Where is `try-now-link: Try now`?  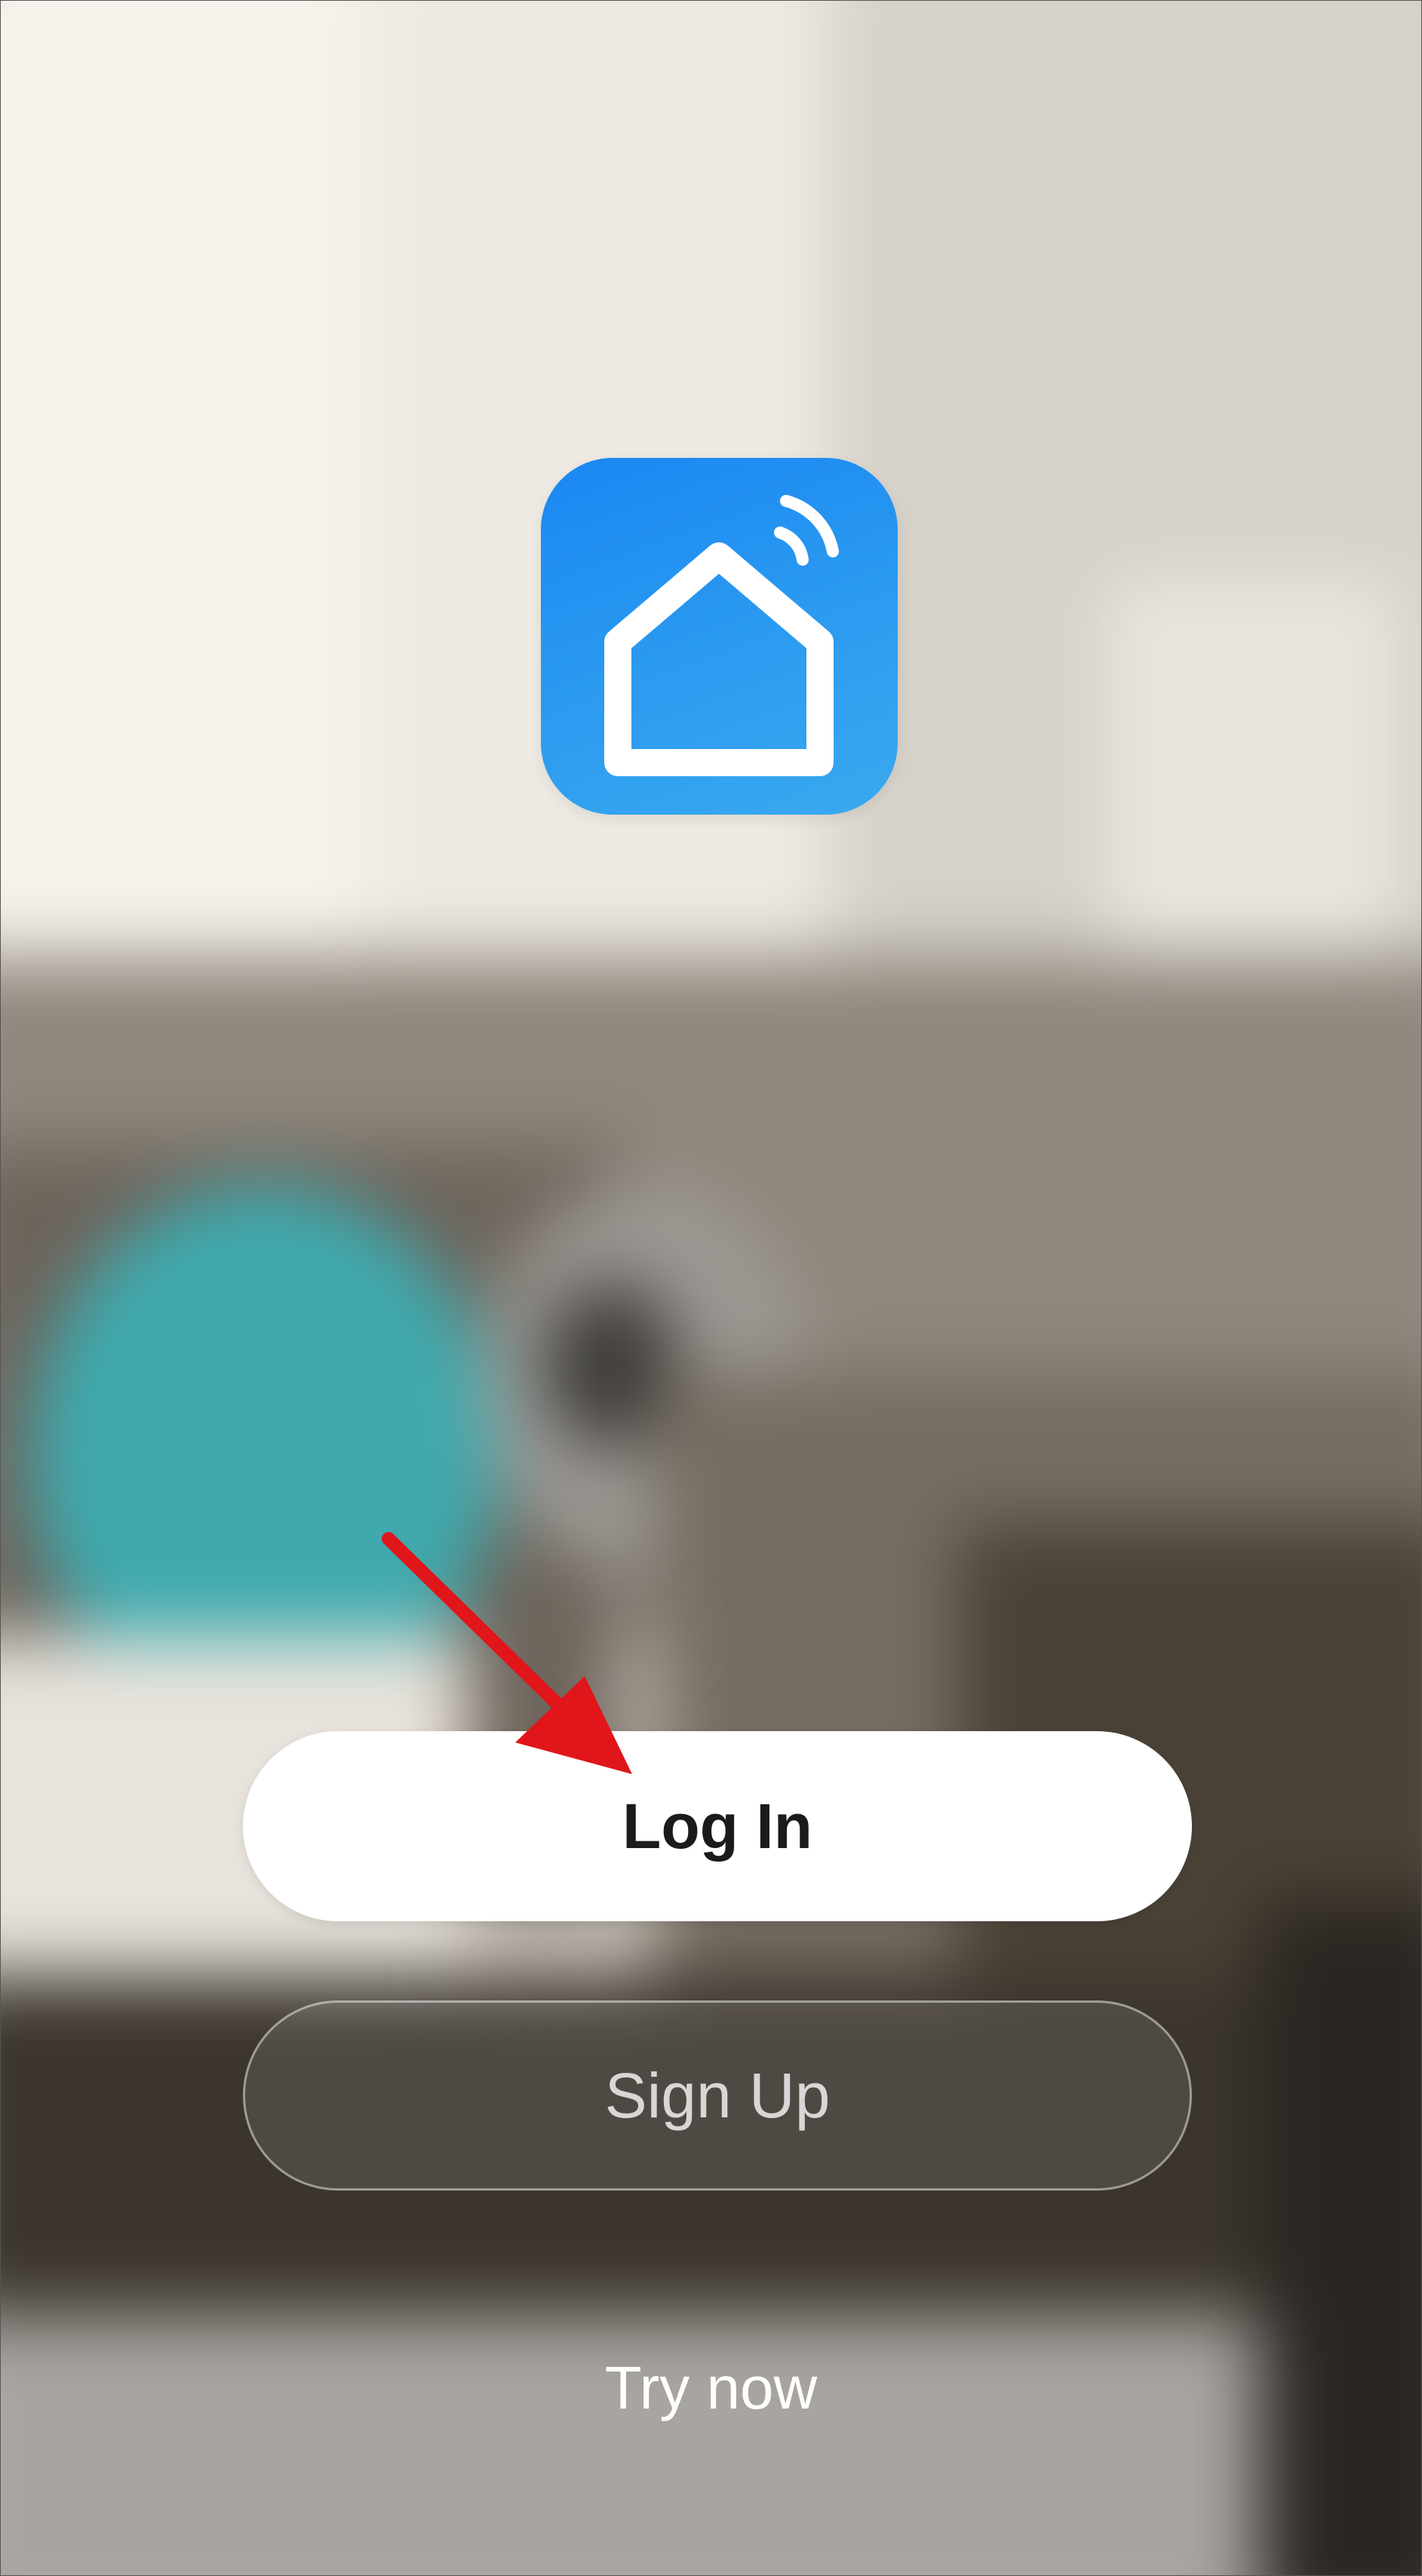
try-now-link: Try now is located at coordinates (711, 2388).